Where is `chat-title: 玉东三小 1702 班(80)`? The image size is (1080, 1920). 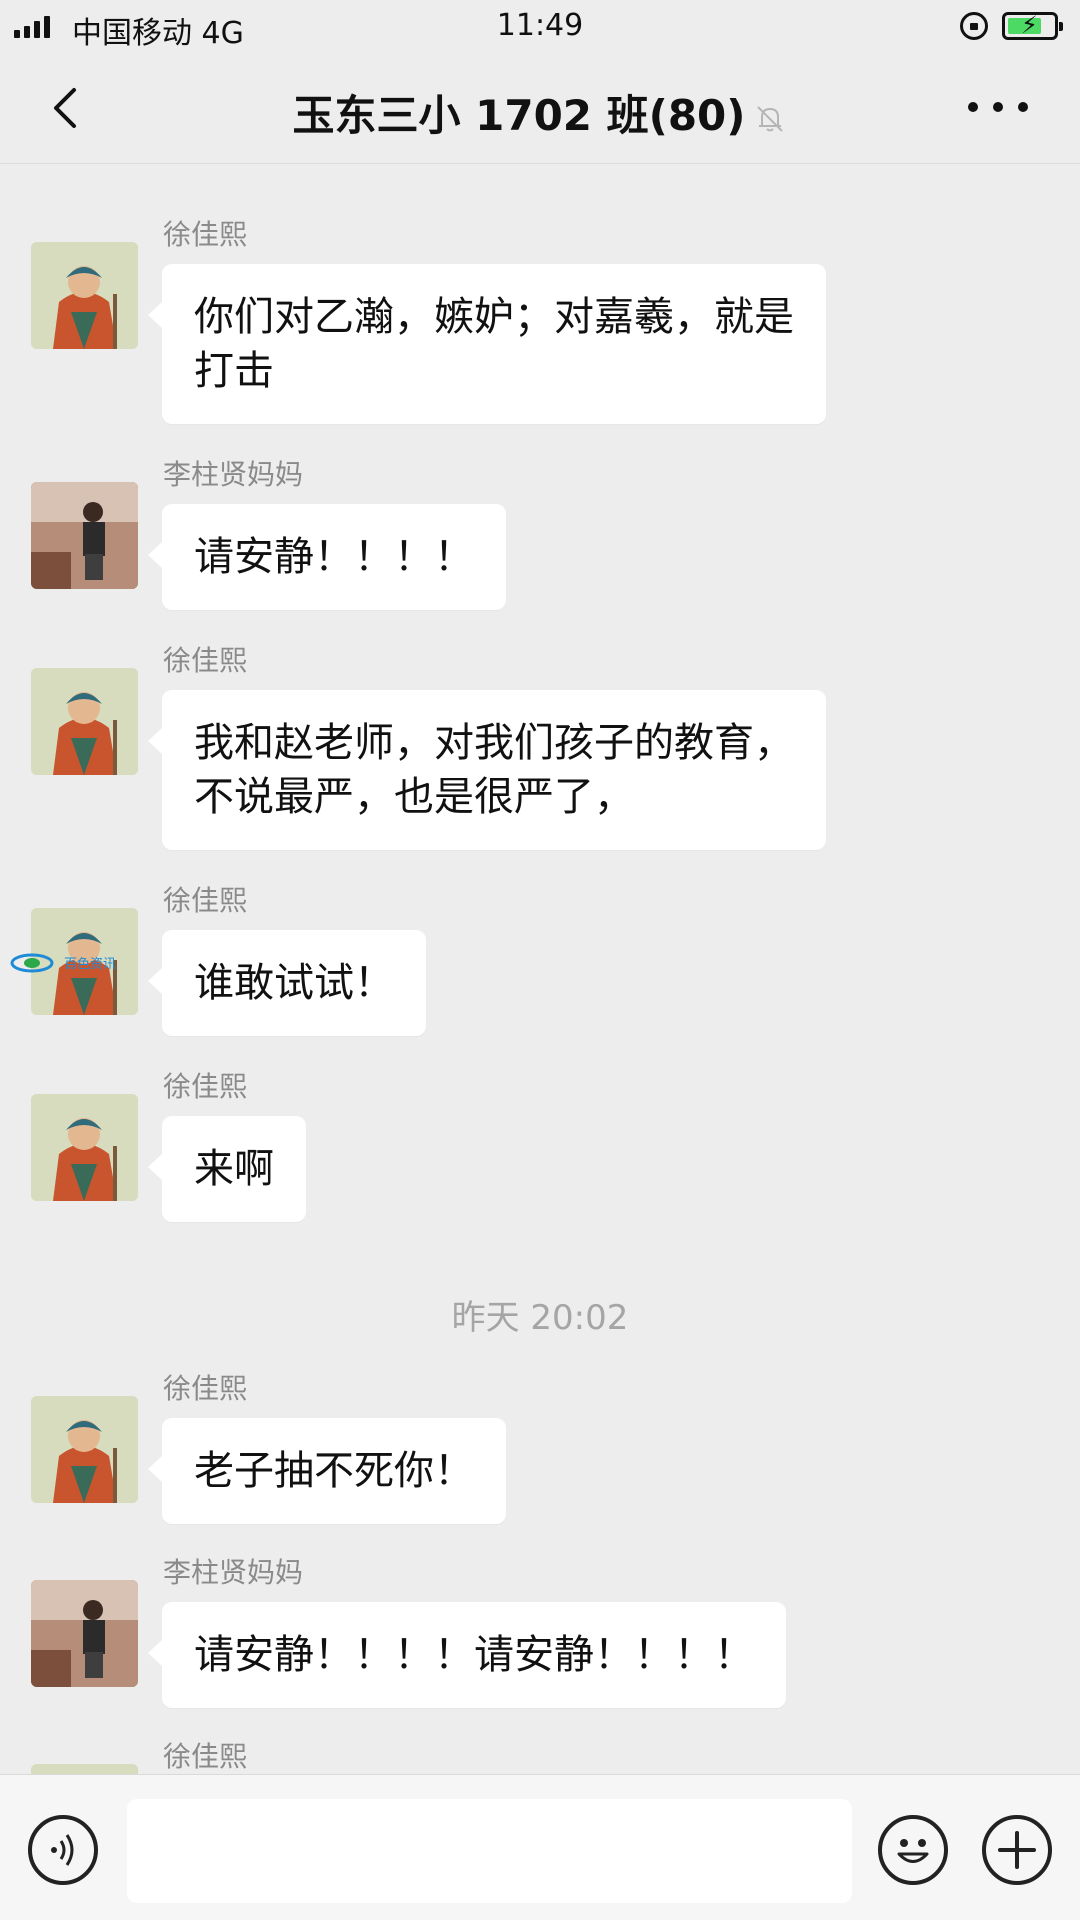
chat-title: 玉东三小 1702 班(80) is located at coordinates (540, 112).